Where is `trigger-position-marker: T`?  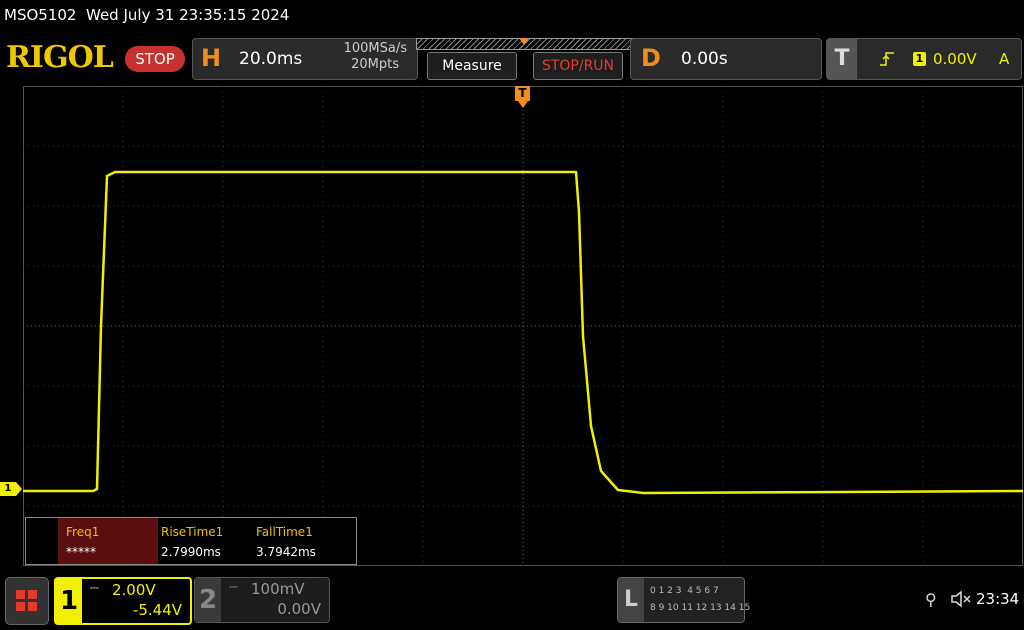 trigger-position-marker: T is located at coordinates (522, 93).